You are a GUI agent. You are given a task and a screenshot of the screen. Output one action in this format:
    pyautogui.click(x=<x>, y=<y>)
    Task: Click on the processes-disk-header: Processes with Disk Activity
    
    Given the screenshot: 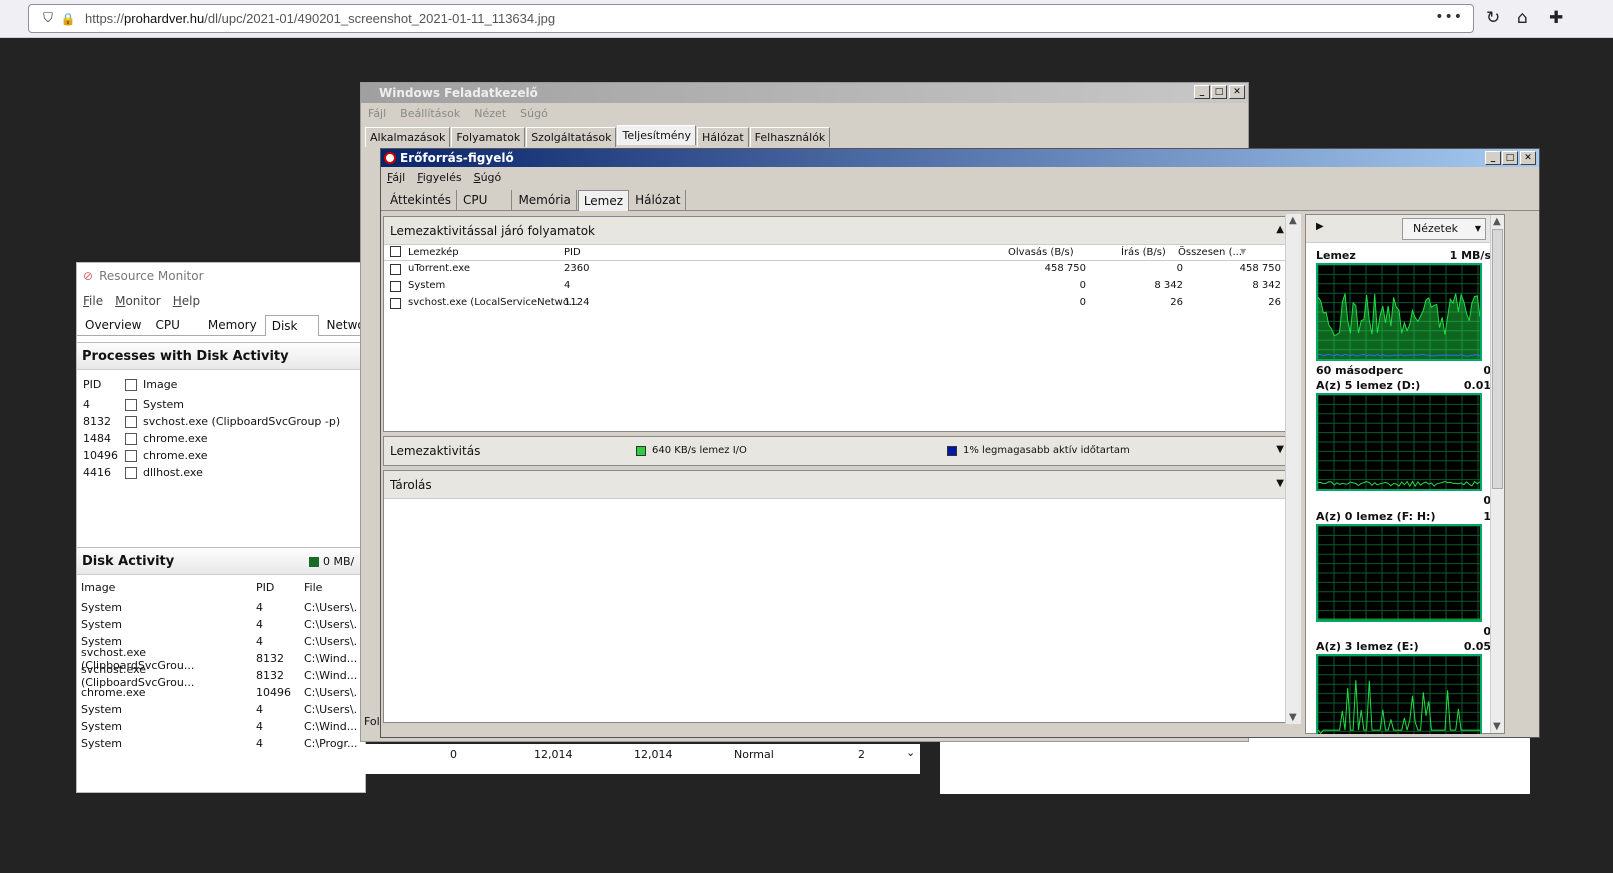 What is the action you would take?
    pyautogui.click(x=221, y=356)
    